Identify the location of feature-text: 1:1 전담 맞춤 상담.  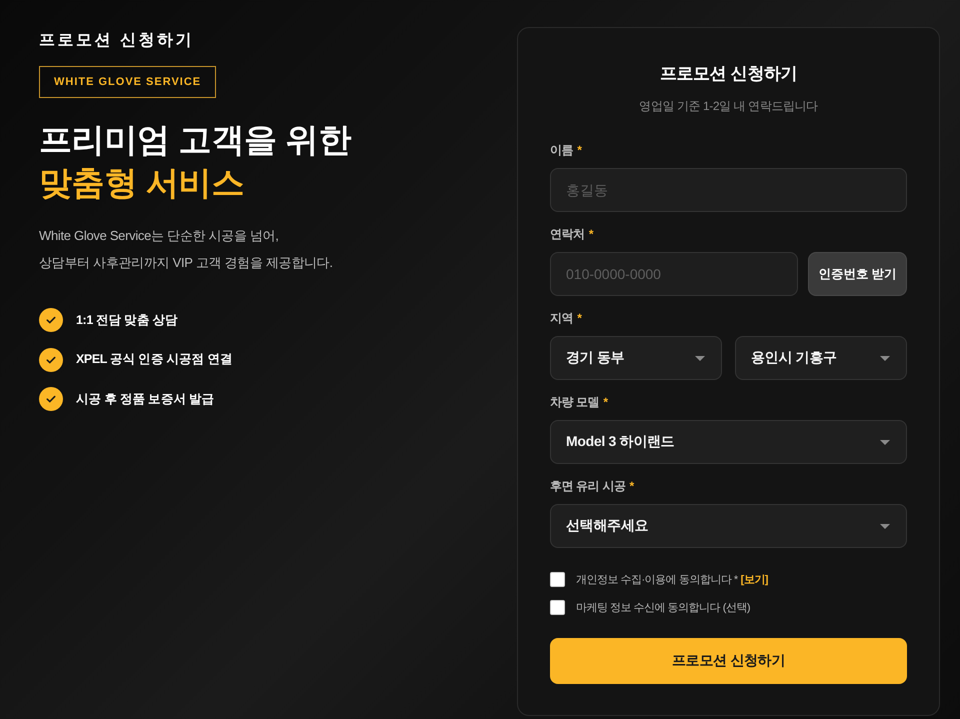
(127, 320).